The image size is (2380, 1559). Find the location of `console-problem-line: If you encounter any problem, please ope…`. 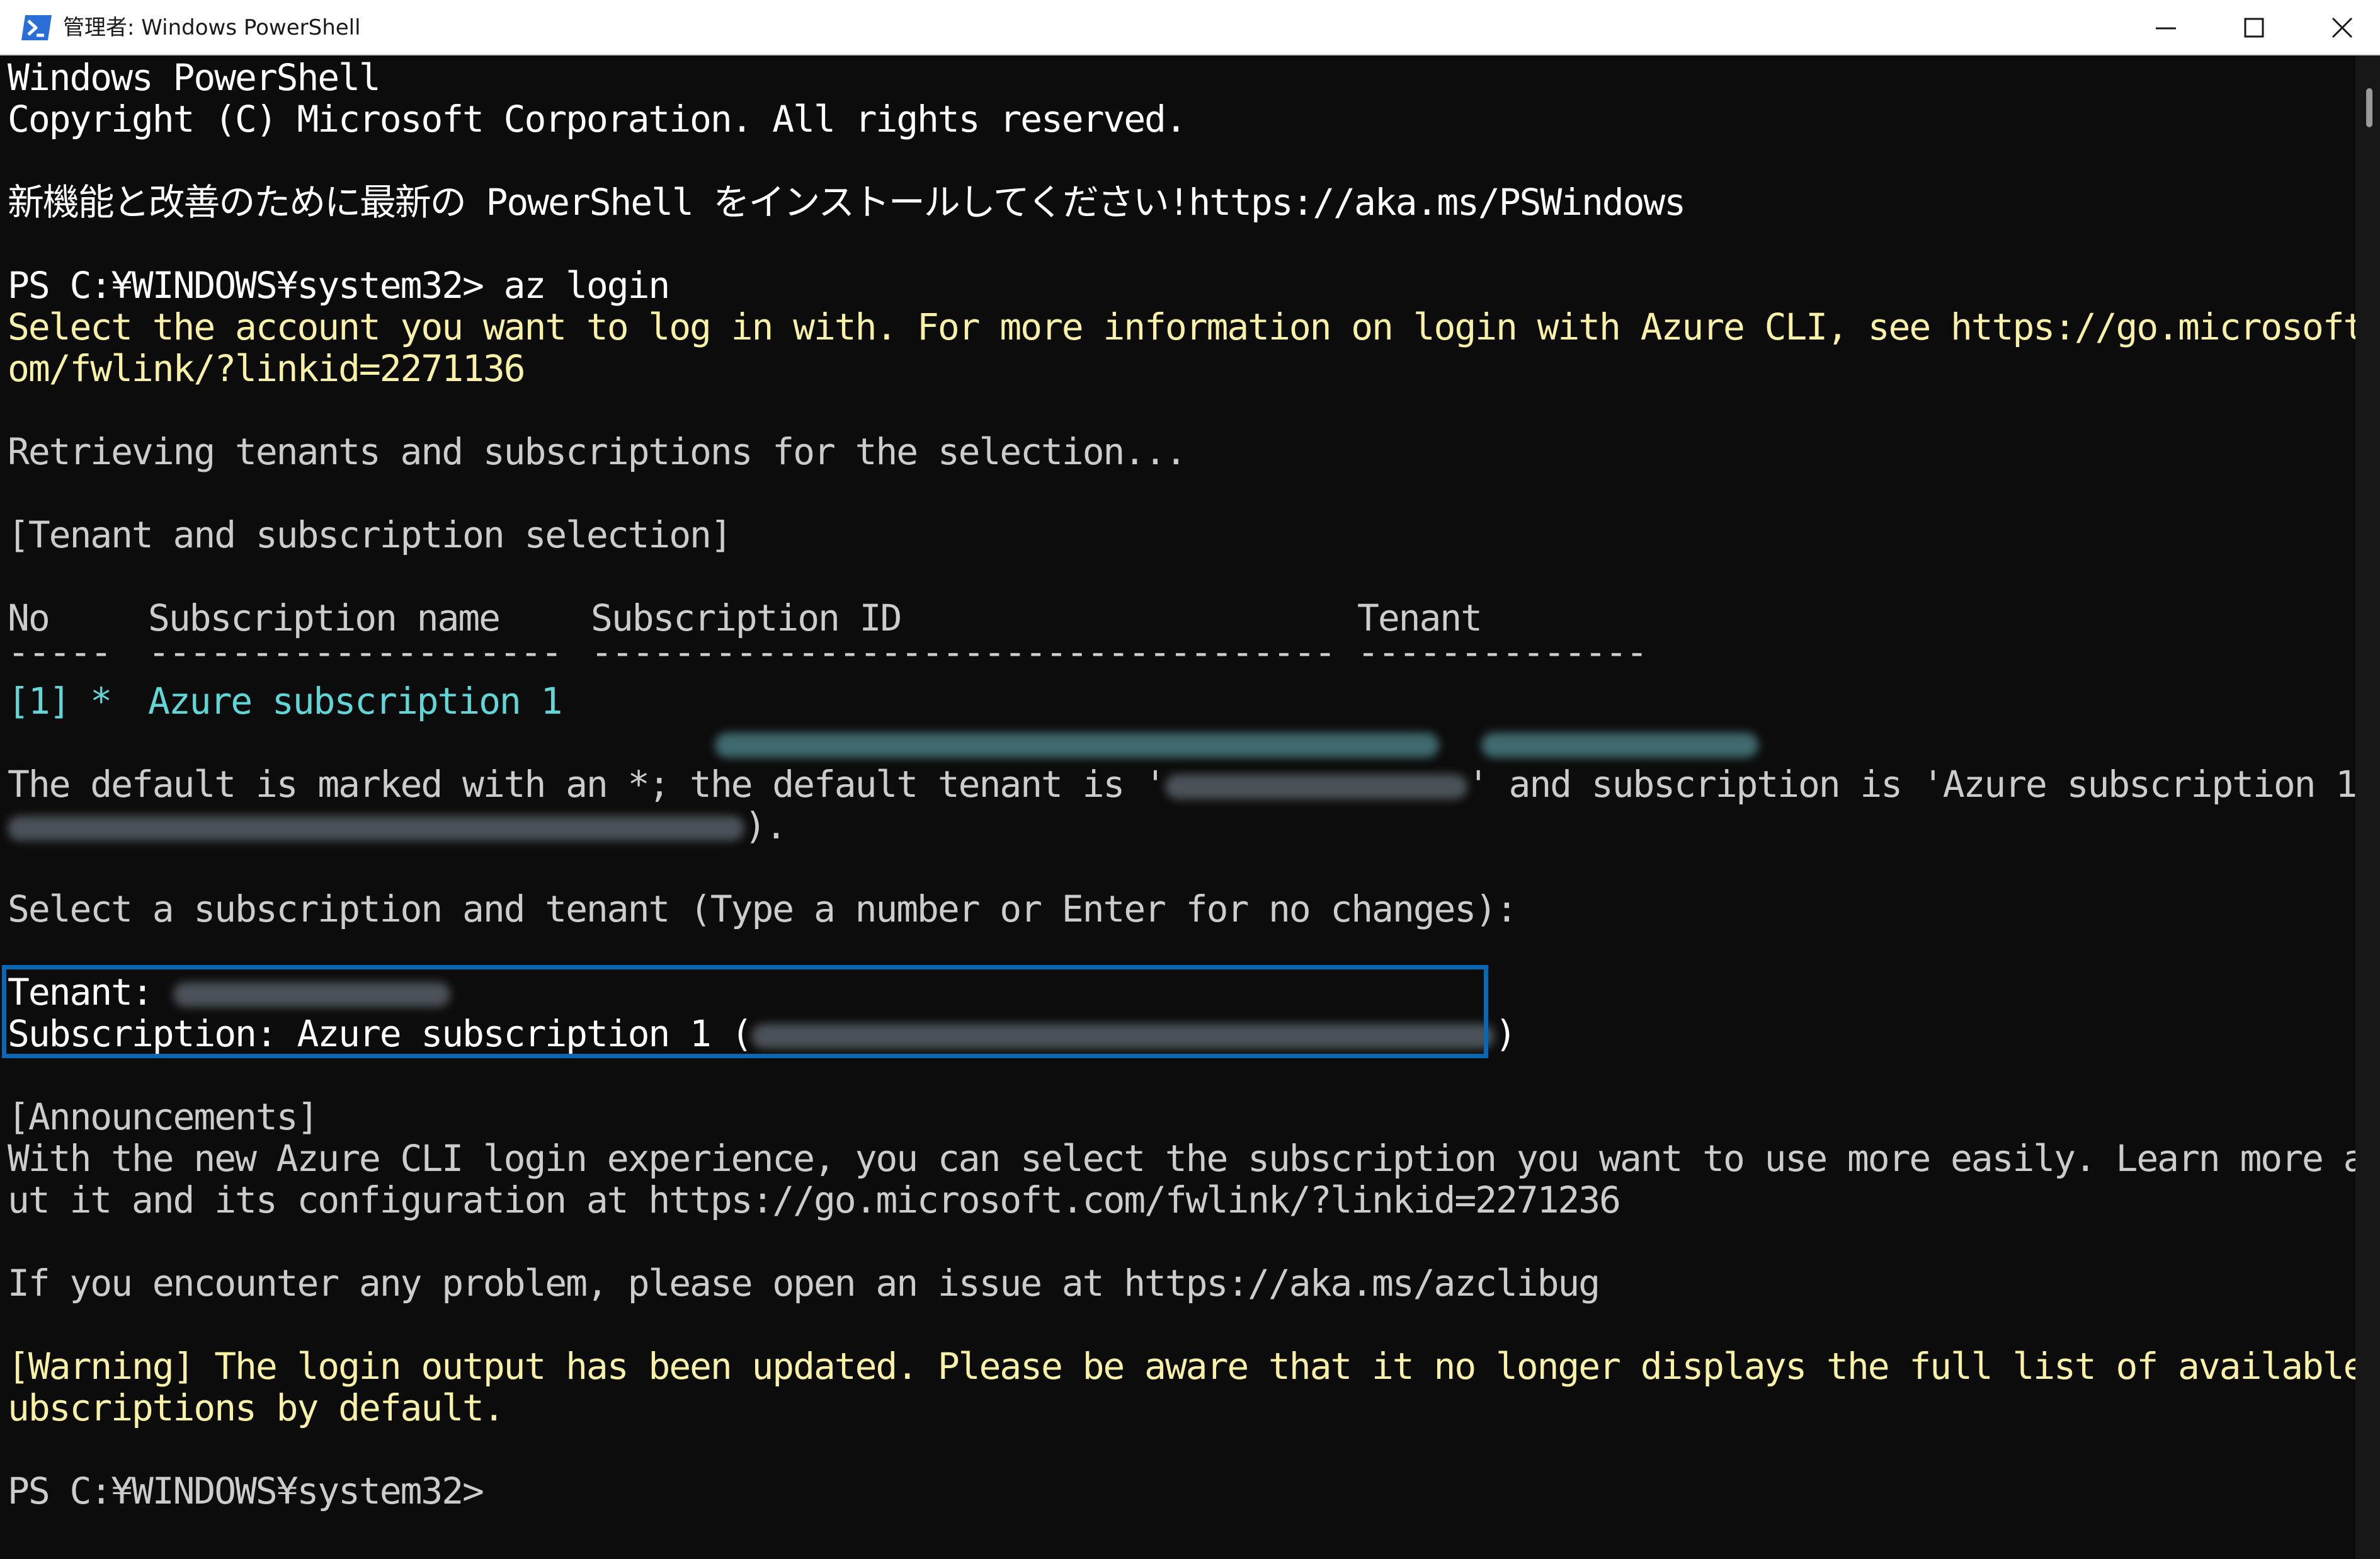

console-problem-line: If you encounter any problem, please ope… is located at coordinates (804, 1283).